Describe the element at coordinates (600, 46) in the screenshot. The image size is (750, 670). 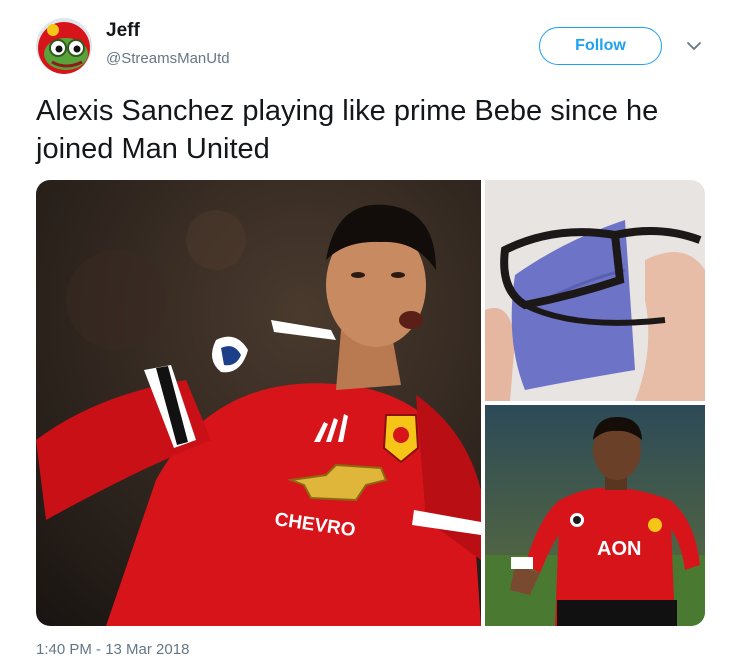
I see `follow-button: Follow` at that location.